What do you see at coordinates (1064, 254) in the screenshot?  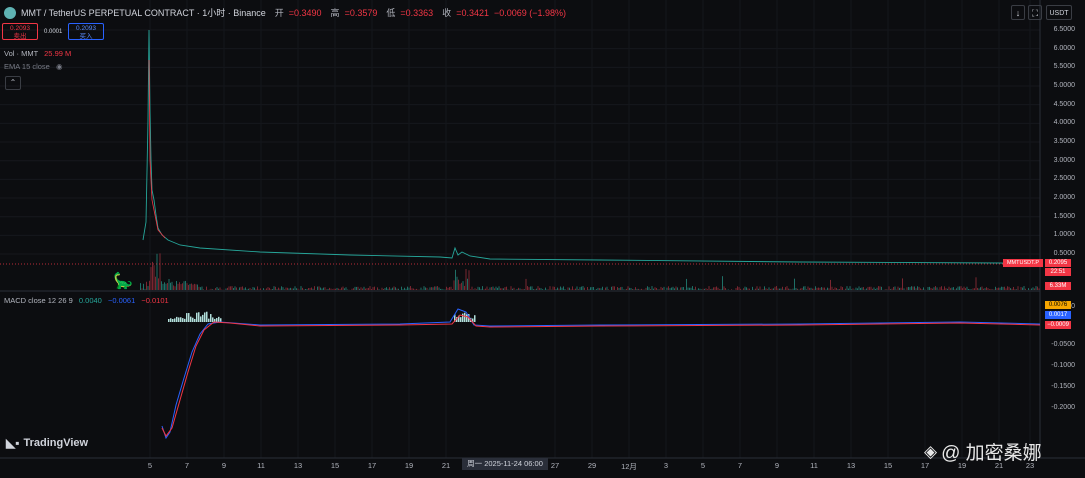 I see `price-axis-label: 0.5000` at bounding box center [1064, 254].